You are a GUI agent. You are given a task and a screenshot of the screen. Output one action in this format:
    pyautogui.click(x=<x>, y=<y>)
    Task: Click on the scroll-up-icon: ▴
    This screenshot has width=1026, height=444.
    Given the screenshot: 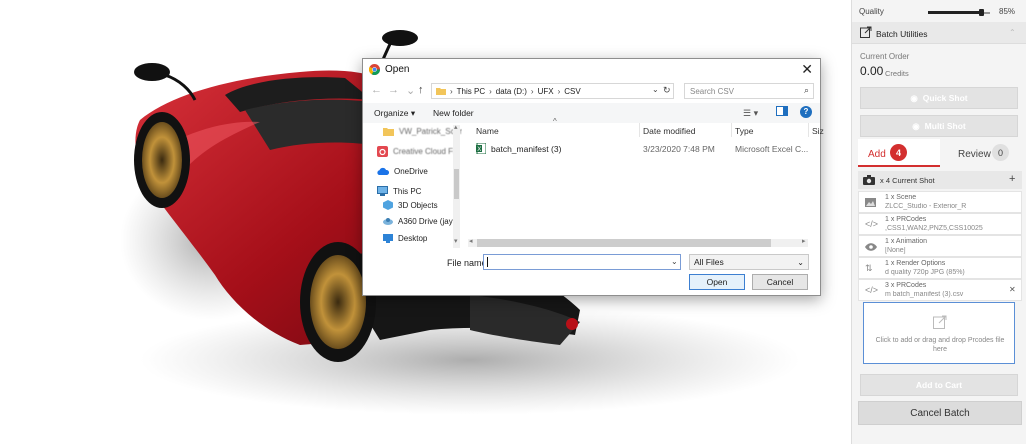 What is the action you would take?
    pyautogui.click(x=456, y=127)
    